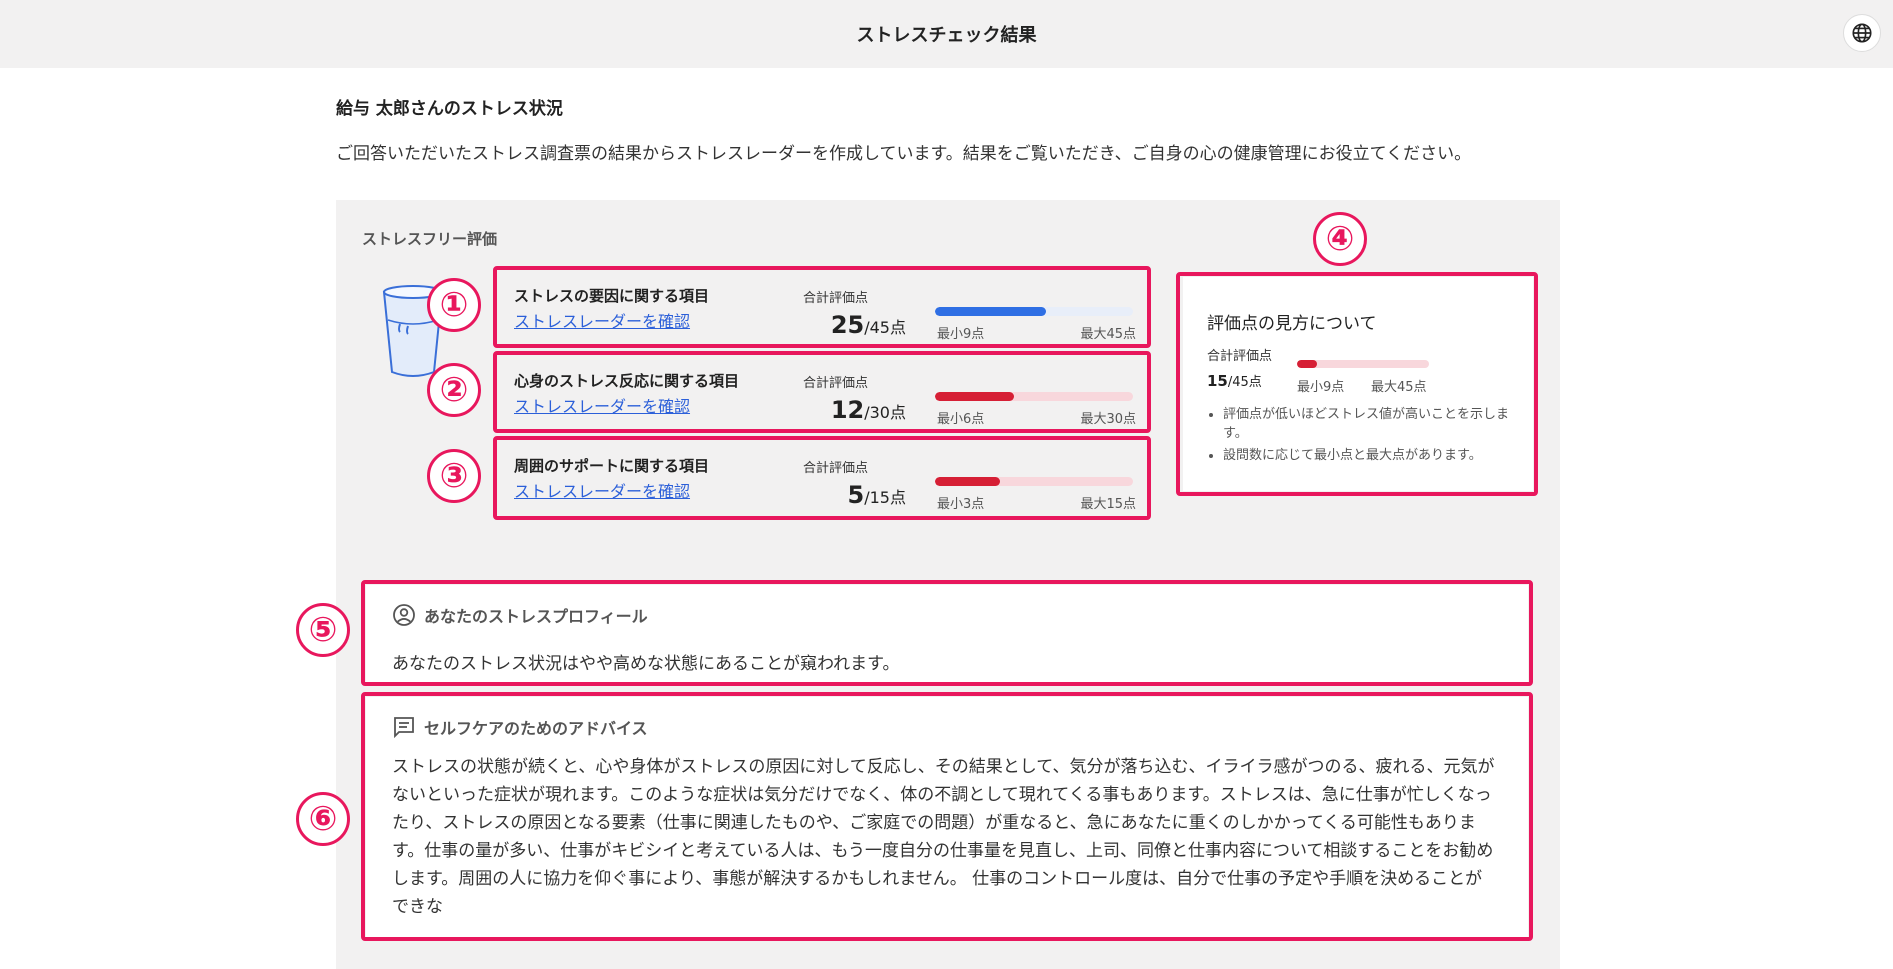 Image resolution: width=1893 pixels, height=969 pixels. Describe the element at coordinates (1340, 239) in the screenshot. I see `annotation-marker-4: ④` at that location.